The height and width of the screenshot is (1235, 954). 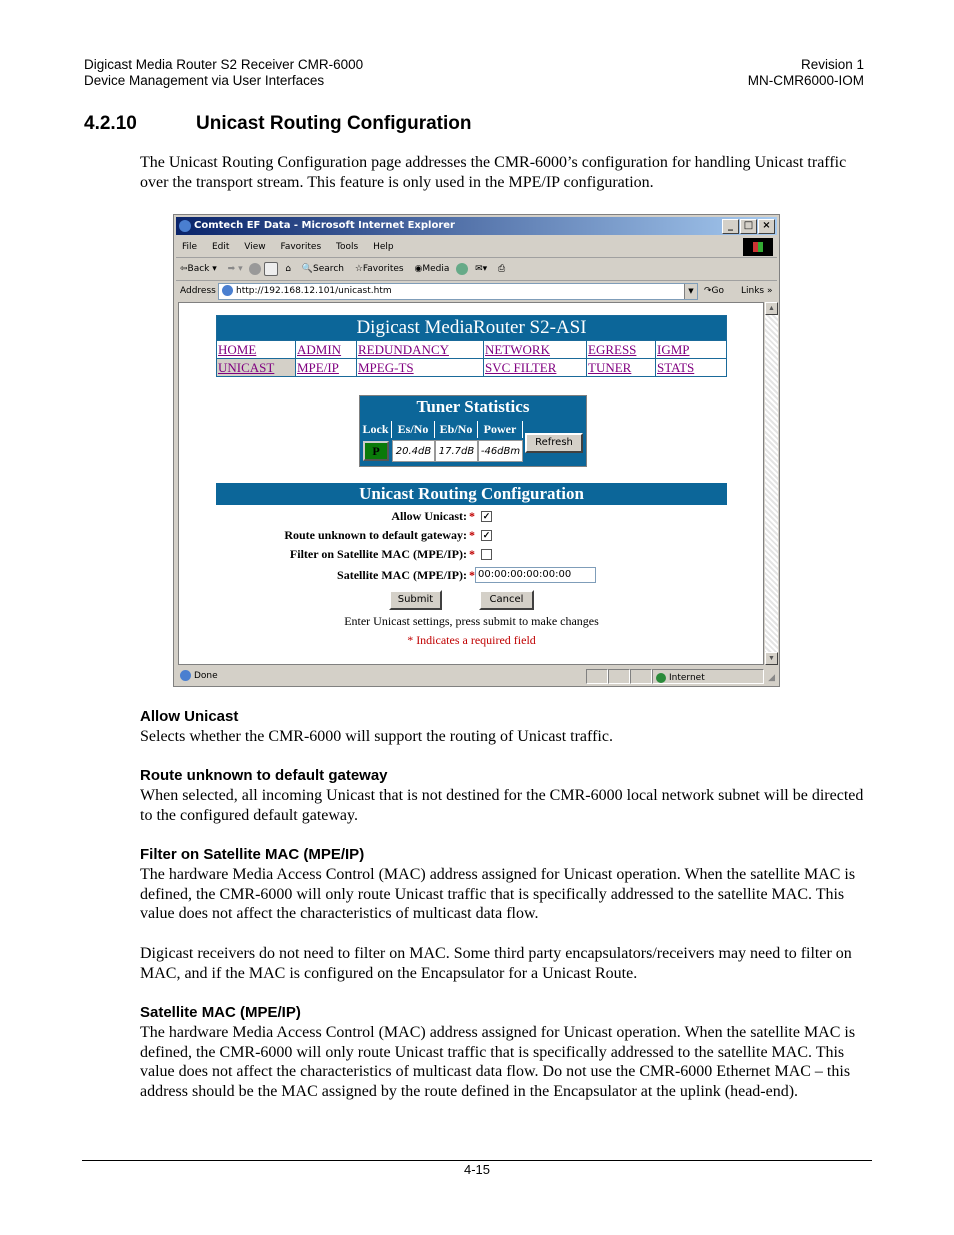 What do you see at coordinates (714, 291) in the screenshot?
I see `go-button: ↷Go` at bounding box center [714, 291].